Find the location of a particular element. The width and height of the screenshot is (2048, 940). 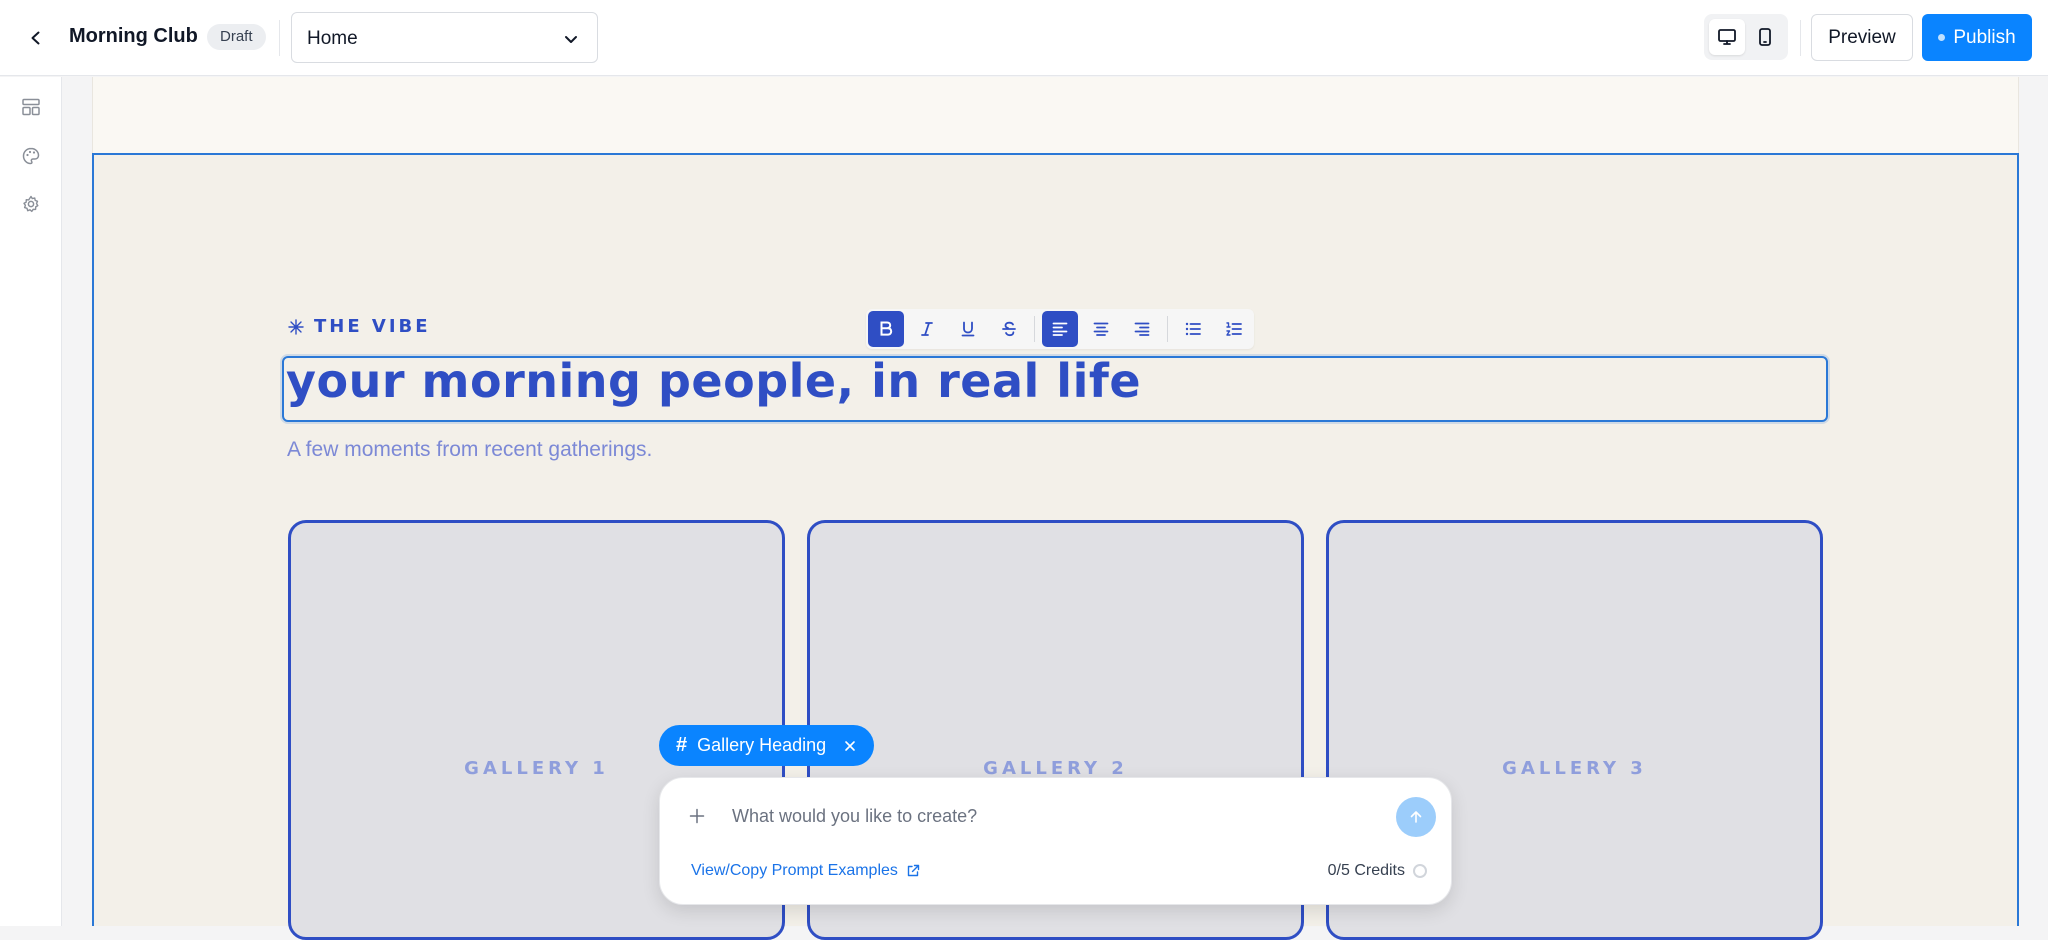

eyebrow: THE VIBE is located at coordinates (359, 326).